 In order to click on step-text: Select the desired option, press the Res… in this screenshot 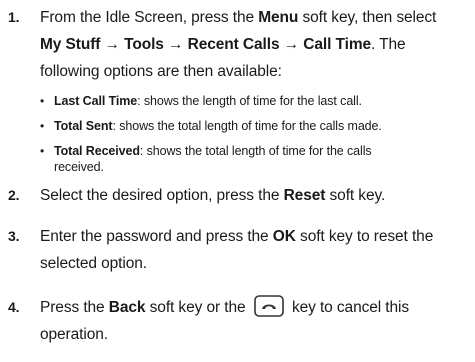, I will do `click(255, 195)`.